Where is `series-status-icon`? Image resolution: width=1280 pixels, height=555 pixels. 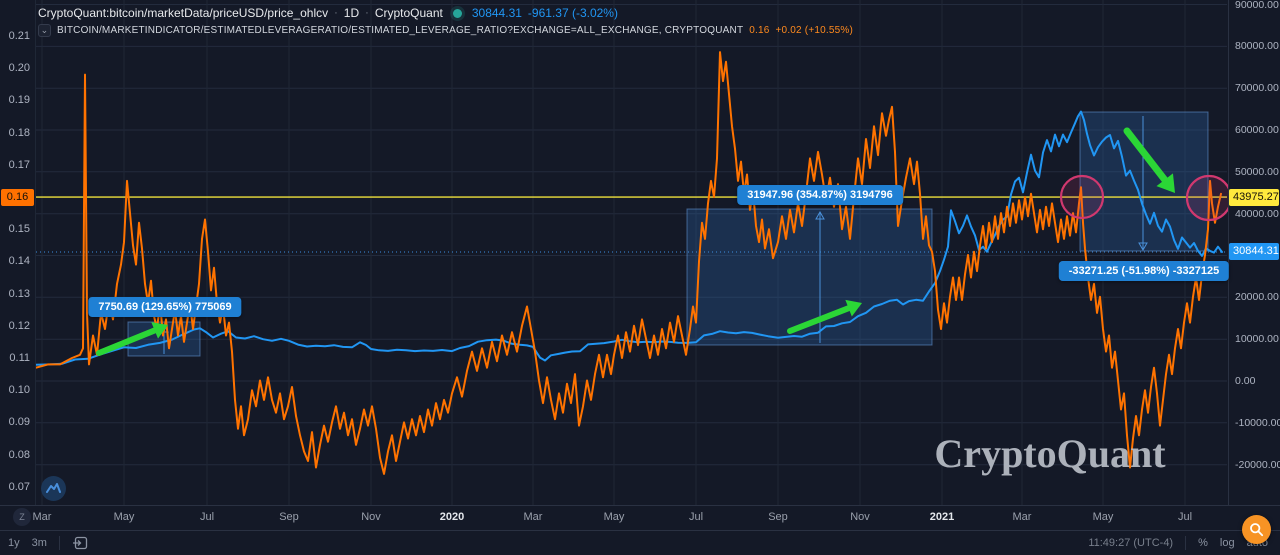
series-status-icon is located at coordinates (457, 13).